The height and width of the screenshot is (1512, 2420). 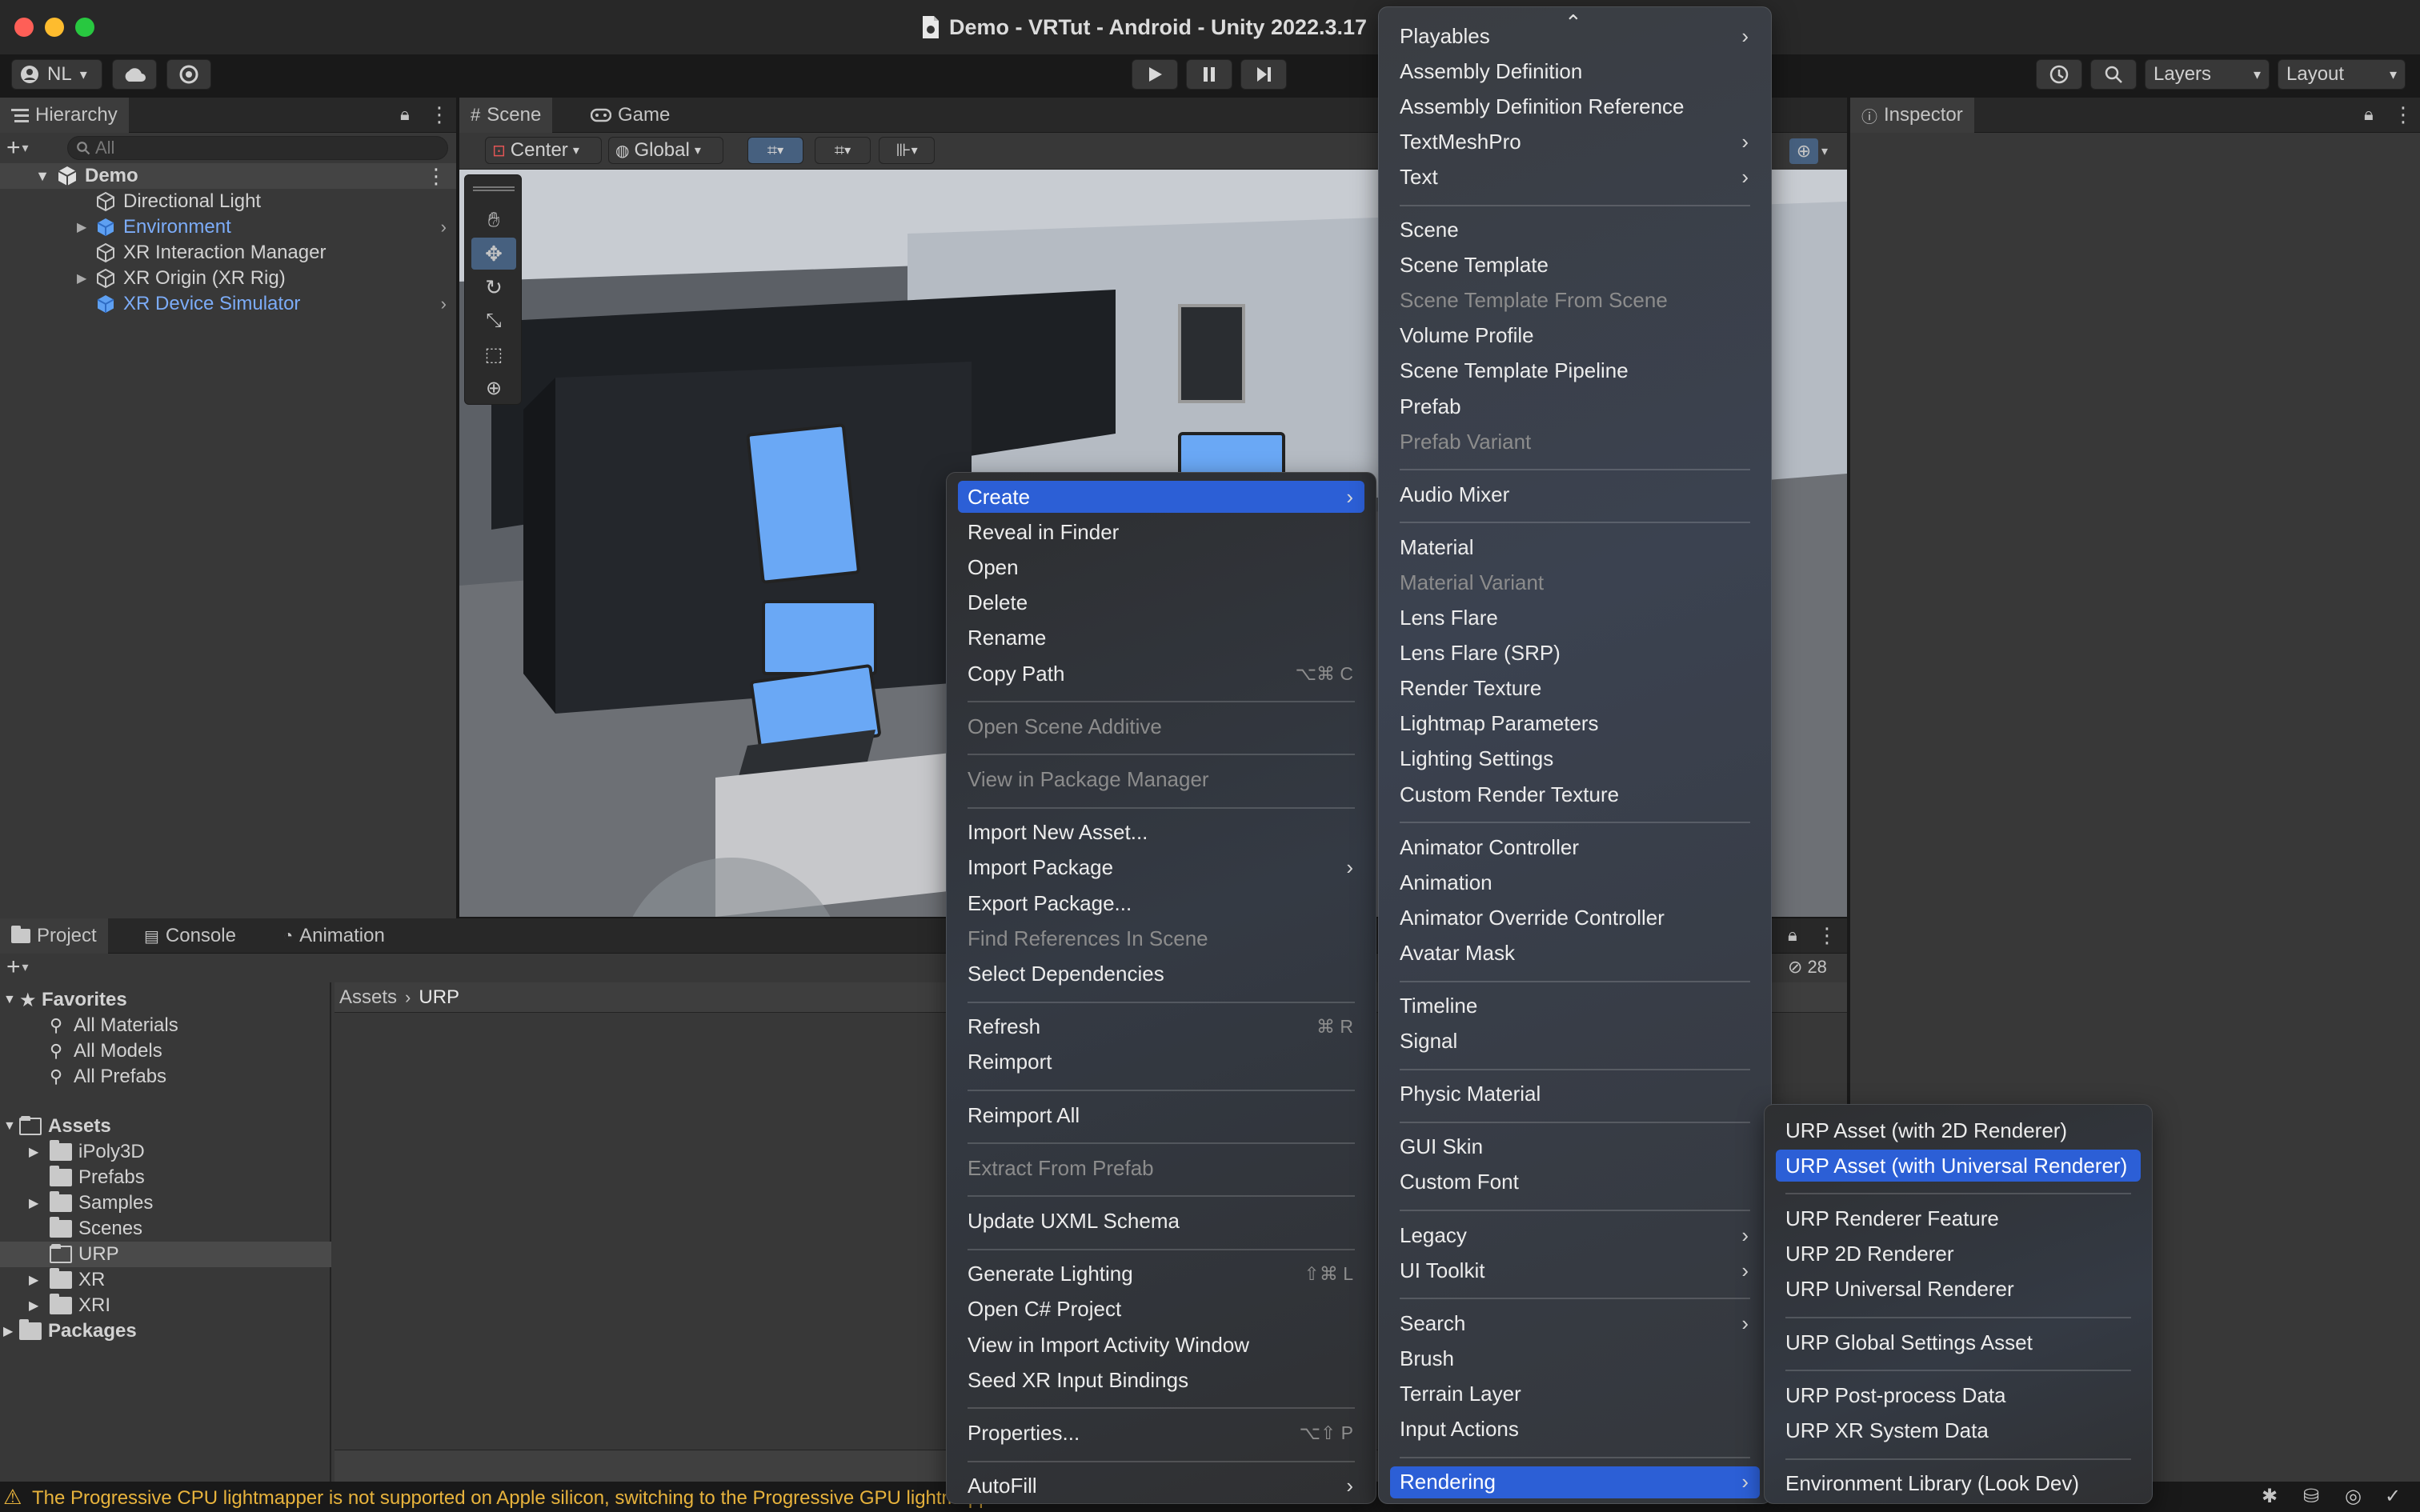 I want to click on tab-animation: ◔ Animation, so click(x=334, y=936).